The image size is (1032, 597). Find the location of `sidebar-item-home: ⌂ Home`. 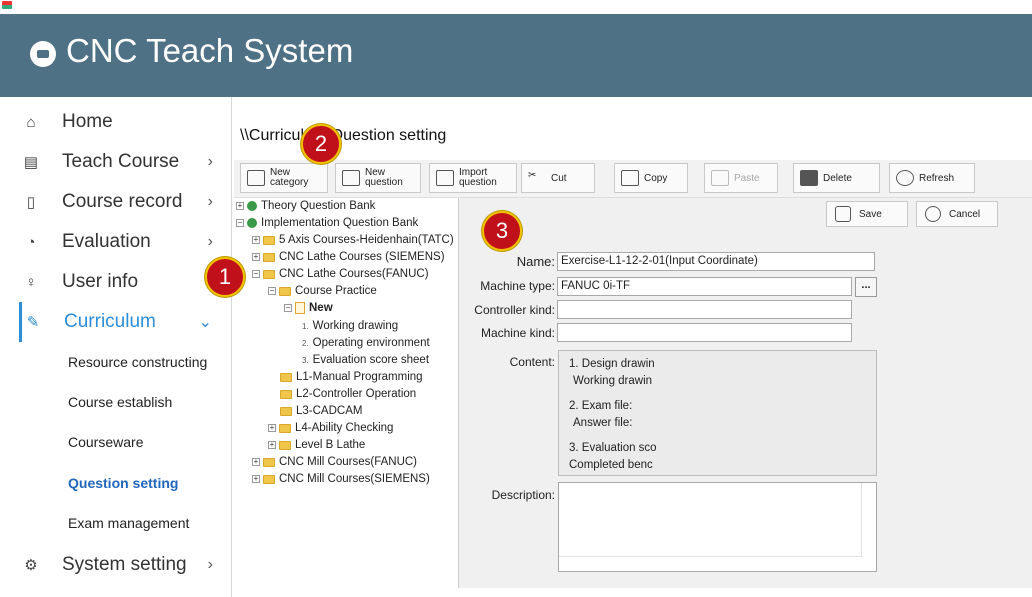

sidebar-item-home: ⌂ Home is located at coordinates (126, 122).